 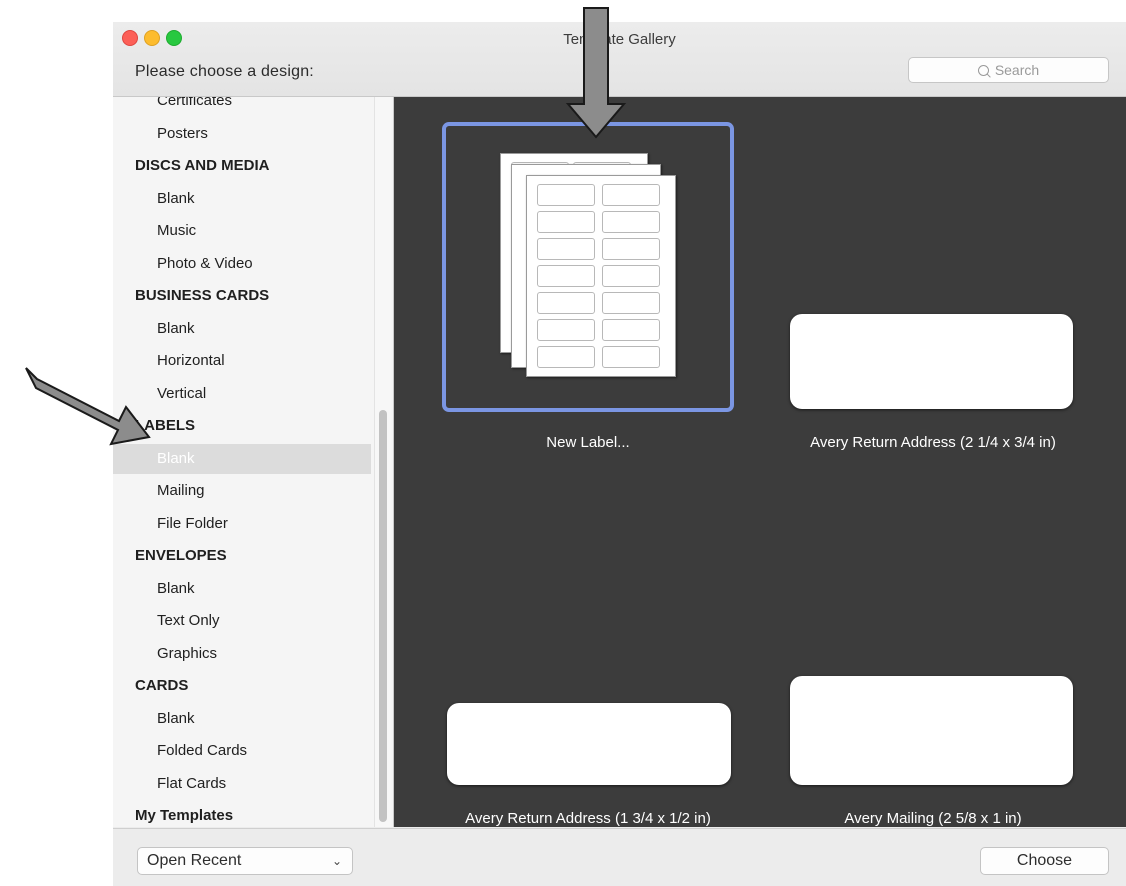 What do you see at coordinates (1044, 861) in the screenshot?
I see `choose-button: Choose` at bounding box center [1044, 861].